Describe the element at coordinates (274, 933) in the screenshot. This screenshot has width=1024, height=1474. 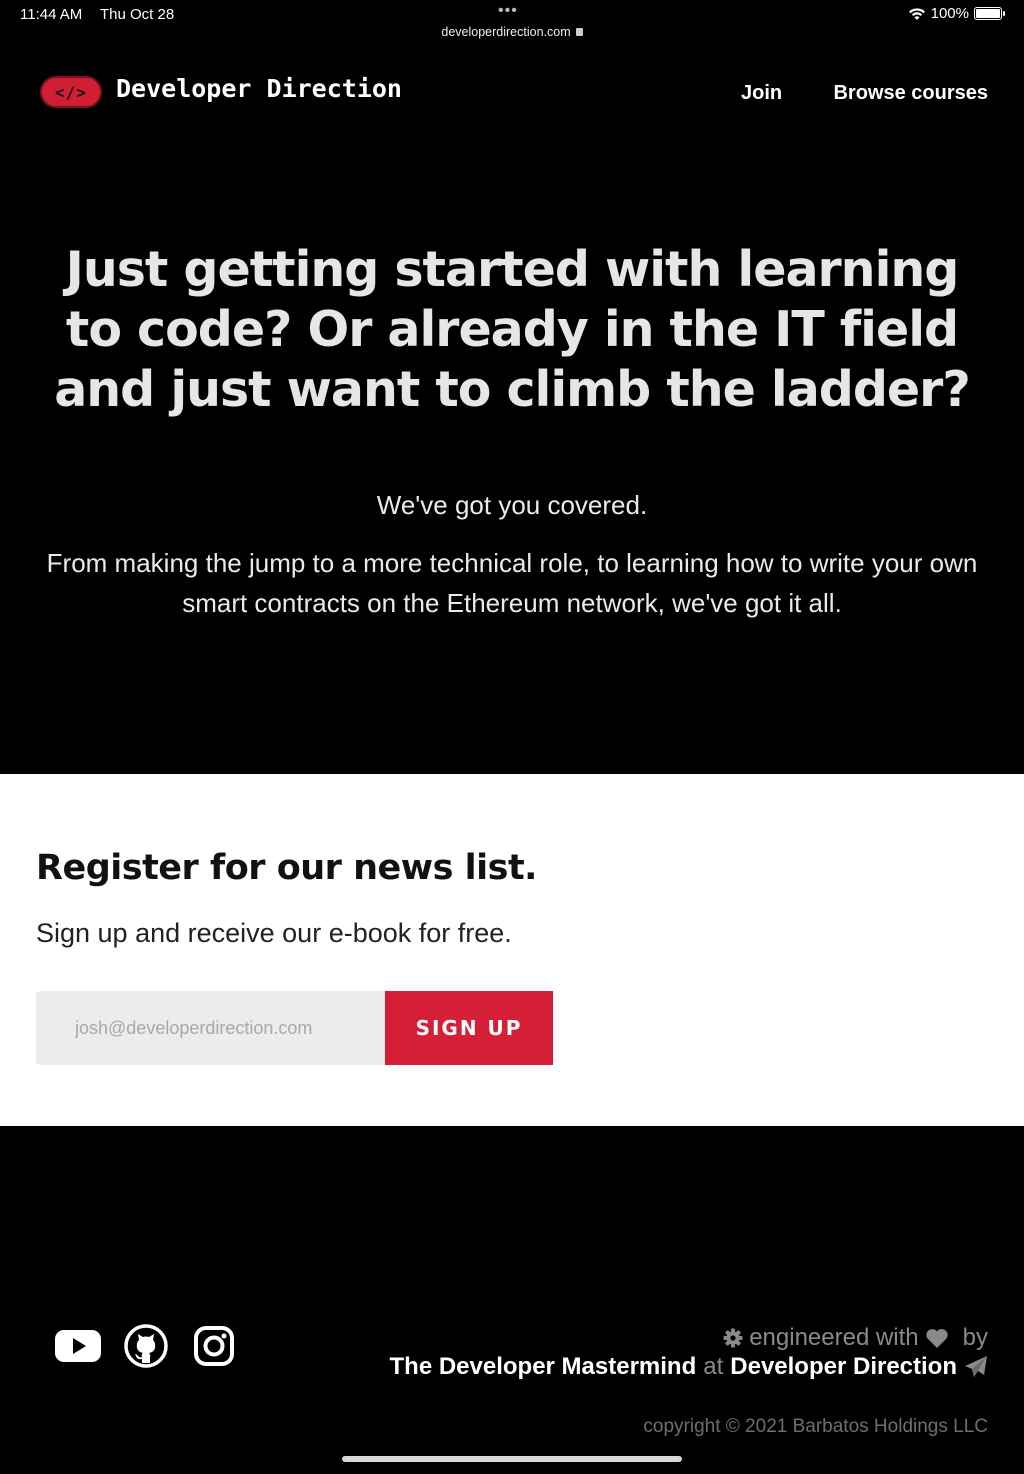
I see `newsletter-subtitle: Sign up and receive our e-book for free.` at that location.